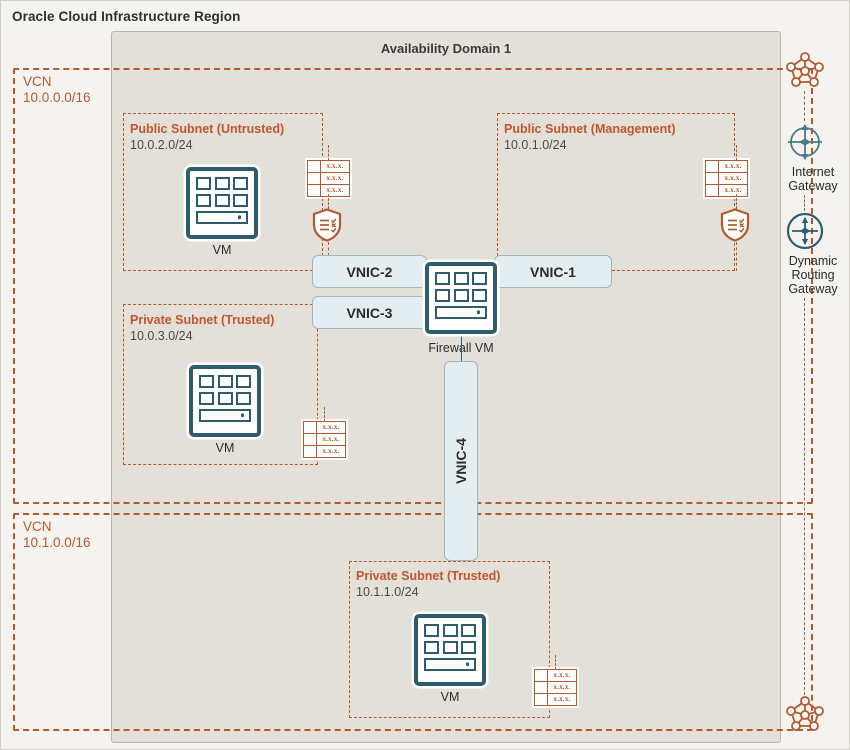  I want to click on vcn-label-2: VCN 10.1.0.0/16, so click(57, 535).